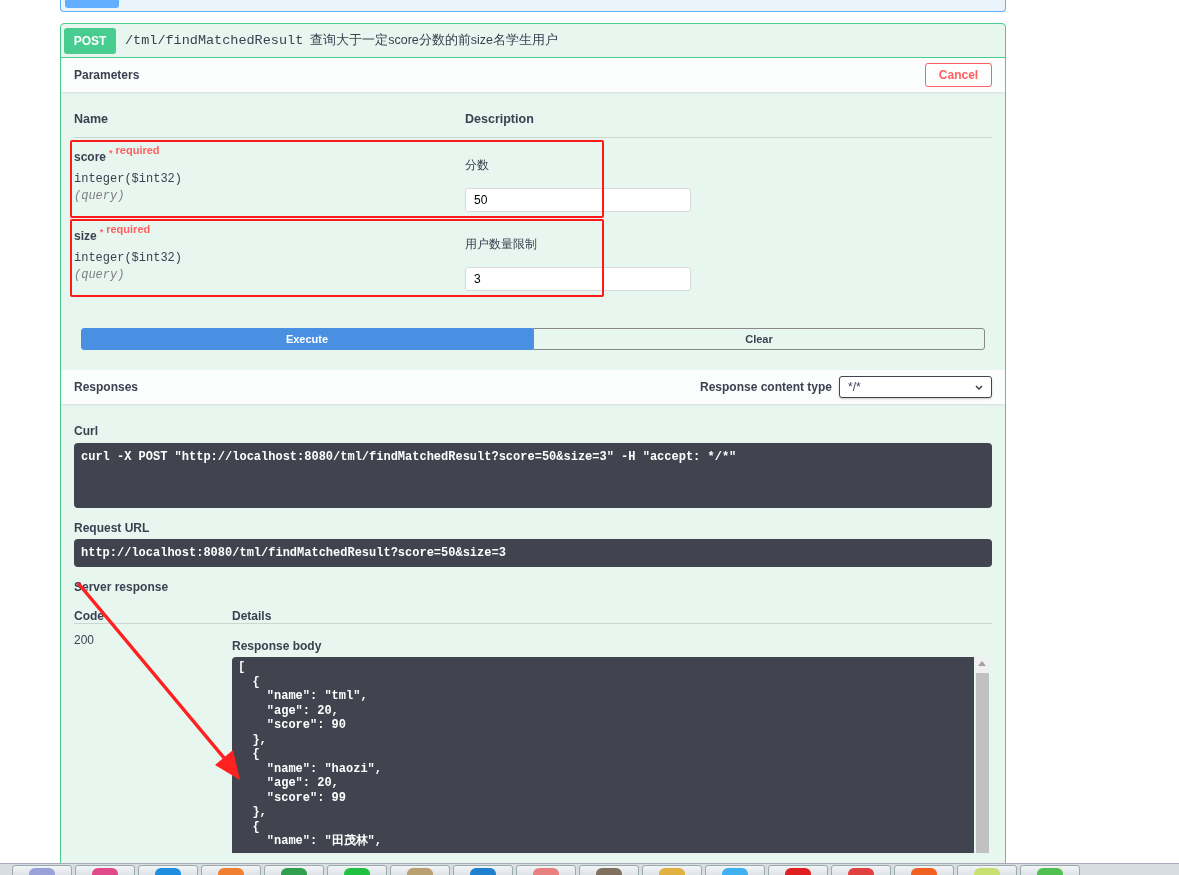  Describe the element at coordinates (112, 528) in the screenshot. I see `request-url-label: Request URL` at that location.